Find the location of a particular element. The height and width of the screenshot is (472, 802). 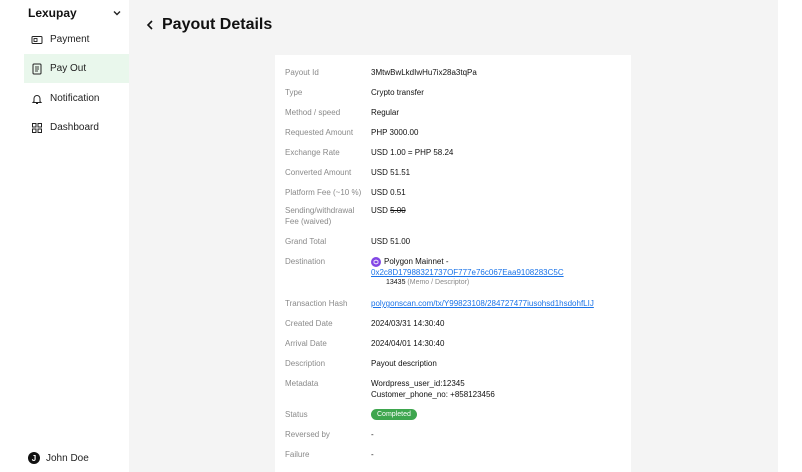

bell-icon is located at coordinates (37, 99).